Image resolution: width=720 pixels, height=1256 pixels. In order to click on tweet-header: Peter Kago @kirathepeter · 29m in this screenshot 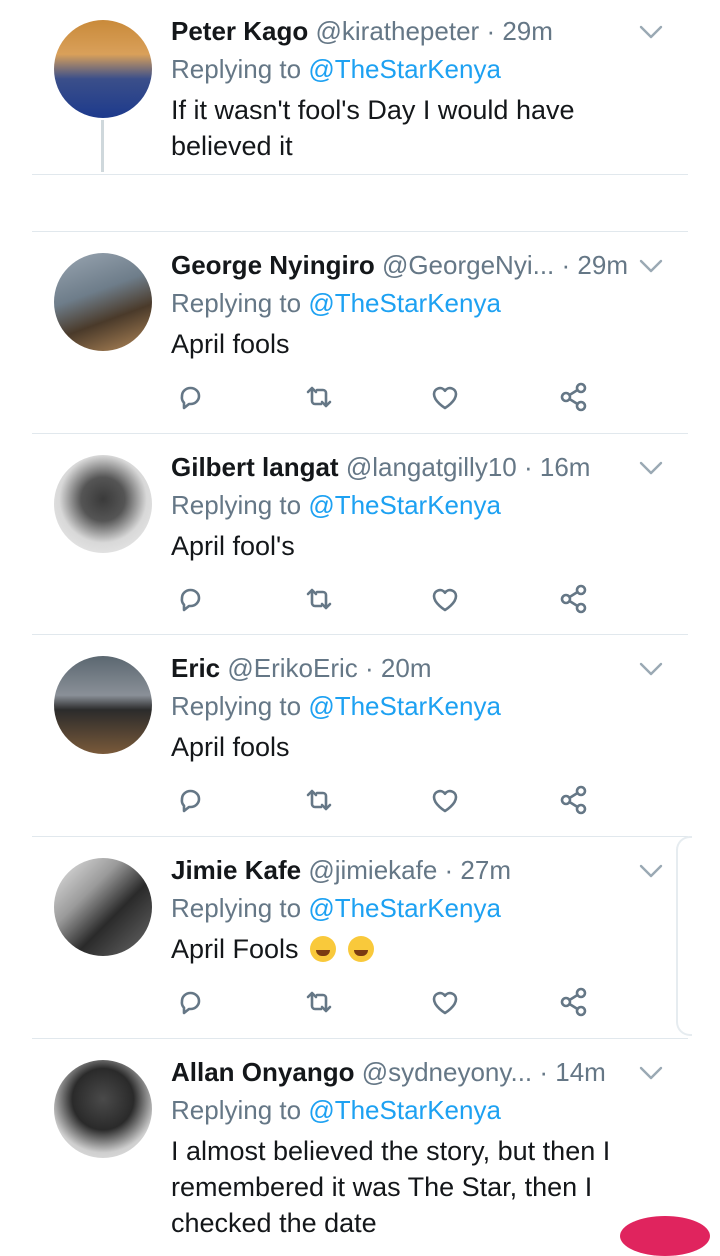, I will do `click(362, 31)`.